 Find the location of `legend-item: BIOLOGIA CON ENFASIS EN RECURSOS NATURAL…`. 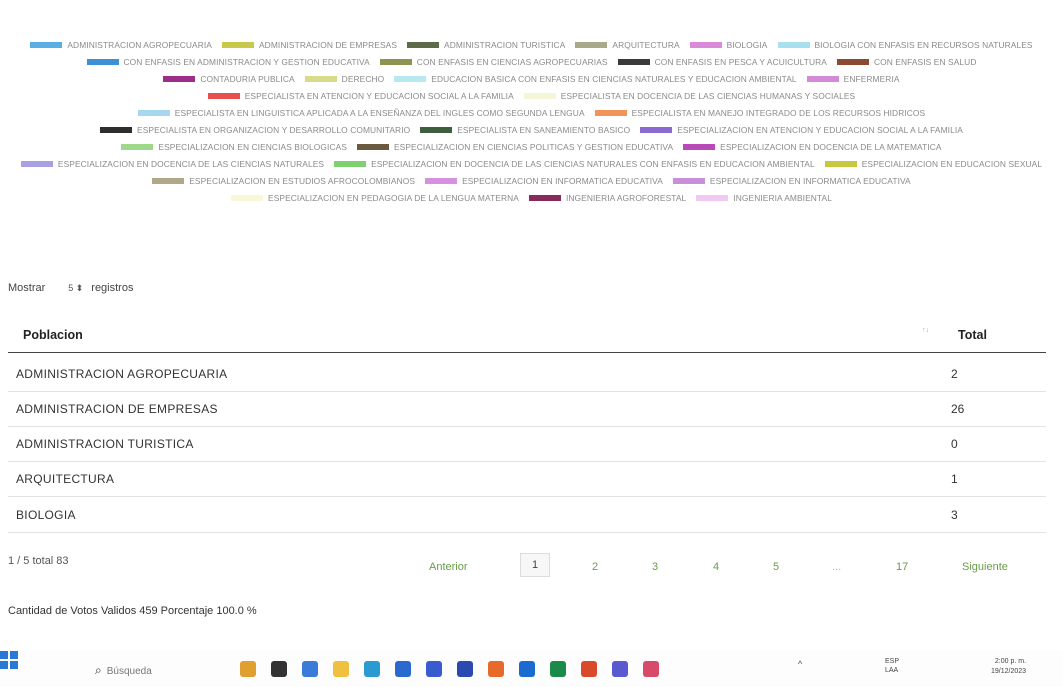

legend-item: BIOLOGIA CON ENFASIS EN RECURSOS NATURAL… is located at coordinates (905, 45).